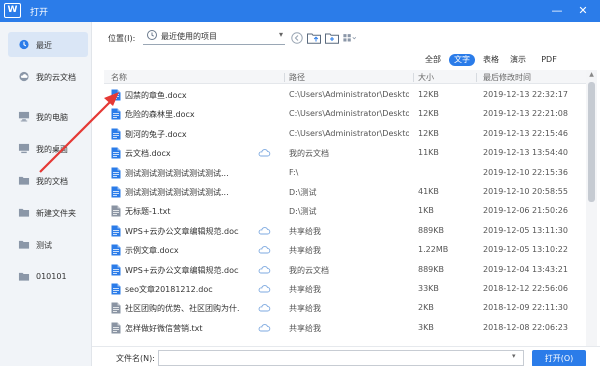 The height and width of the screenshot is (366, 600). I want to click on footer: 文件名(N): ▾ 打开(O), so click(346, 356).